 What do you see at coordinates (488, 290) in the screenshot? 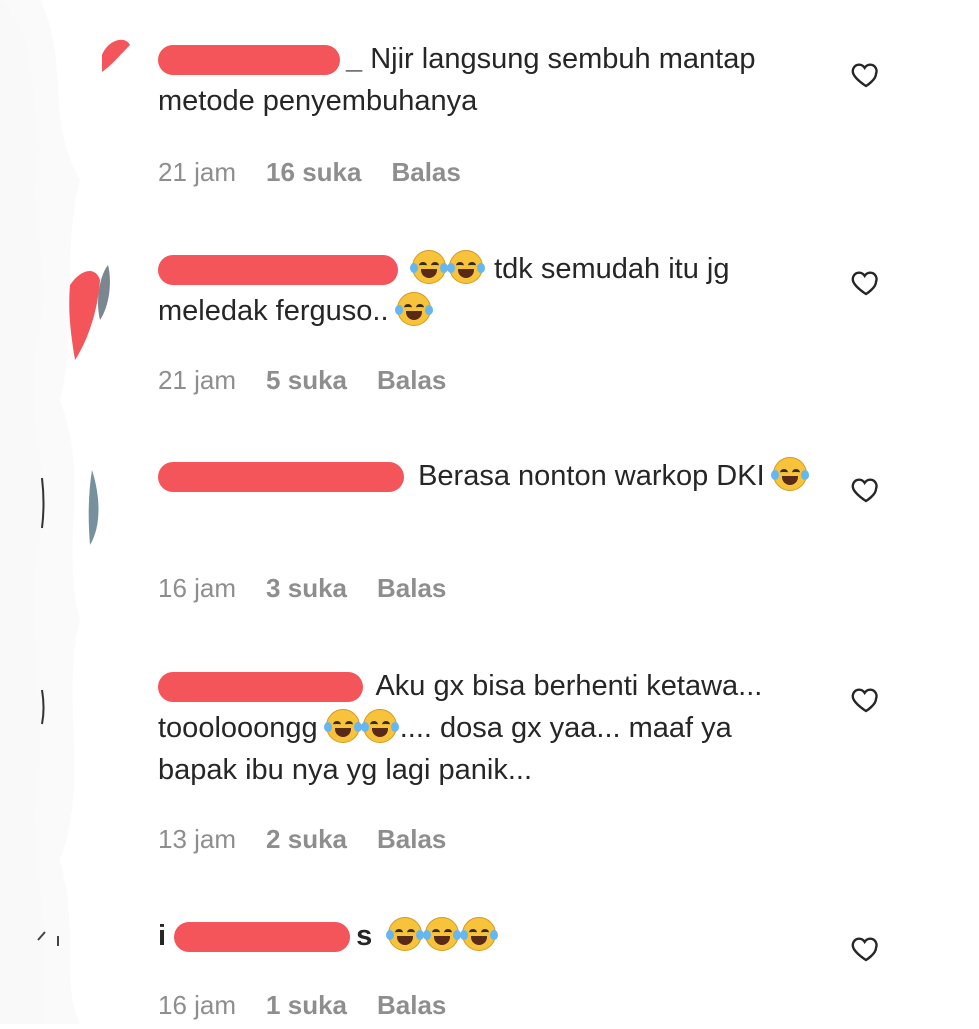
I see `comment-text: tdk semudah itu jg meledak ferguso..` at bounding box center [488, 290].